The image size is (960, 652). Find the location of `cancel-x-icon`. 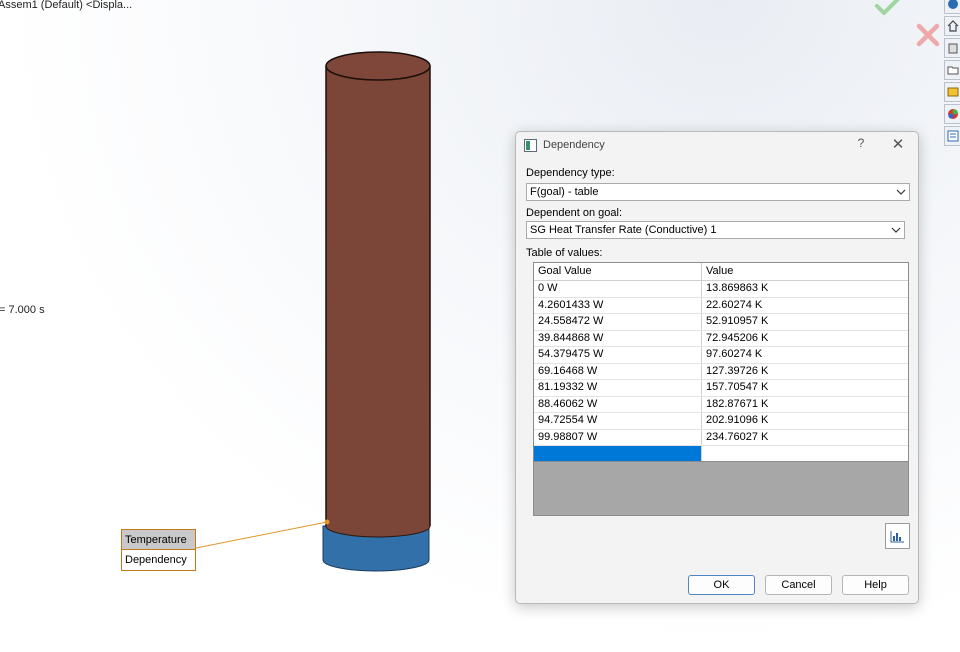

cancel-x-icon is located at coordinates (928, 35).